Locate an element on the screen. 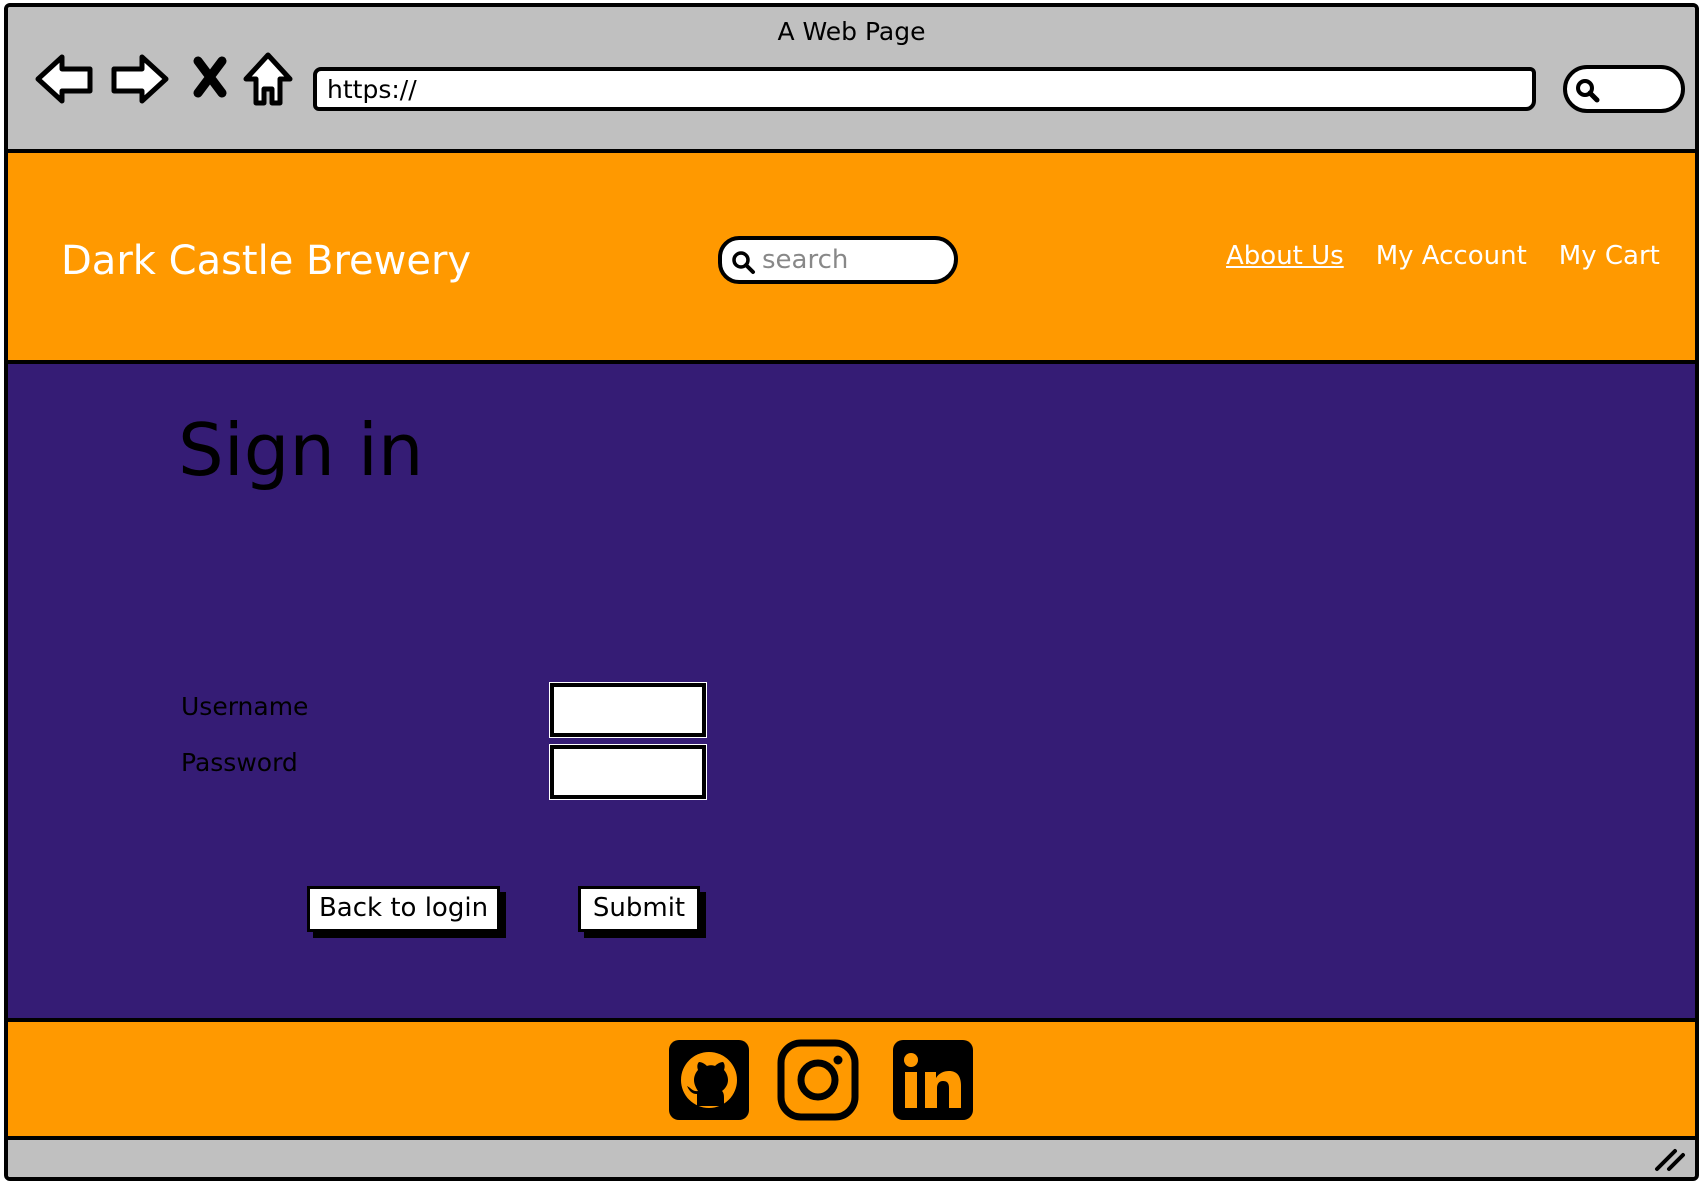 The height and width of the screenshot is (1186, 1702). status-bar is located at coordinates (851, 1158).